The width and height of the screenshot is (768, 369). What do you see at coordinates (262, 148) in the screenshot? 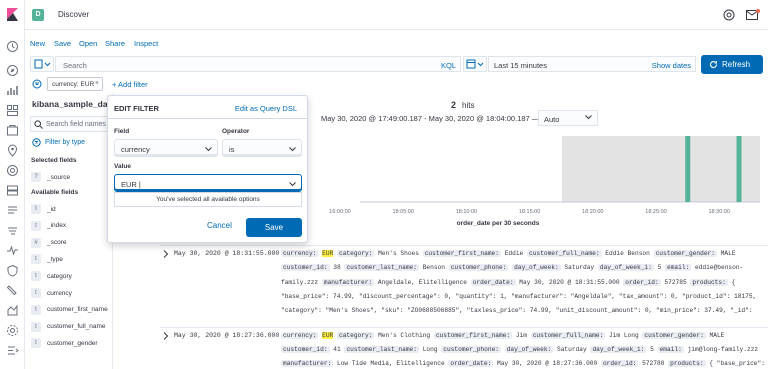
I see `operator-select: is` at bounding box center [262, 148].